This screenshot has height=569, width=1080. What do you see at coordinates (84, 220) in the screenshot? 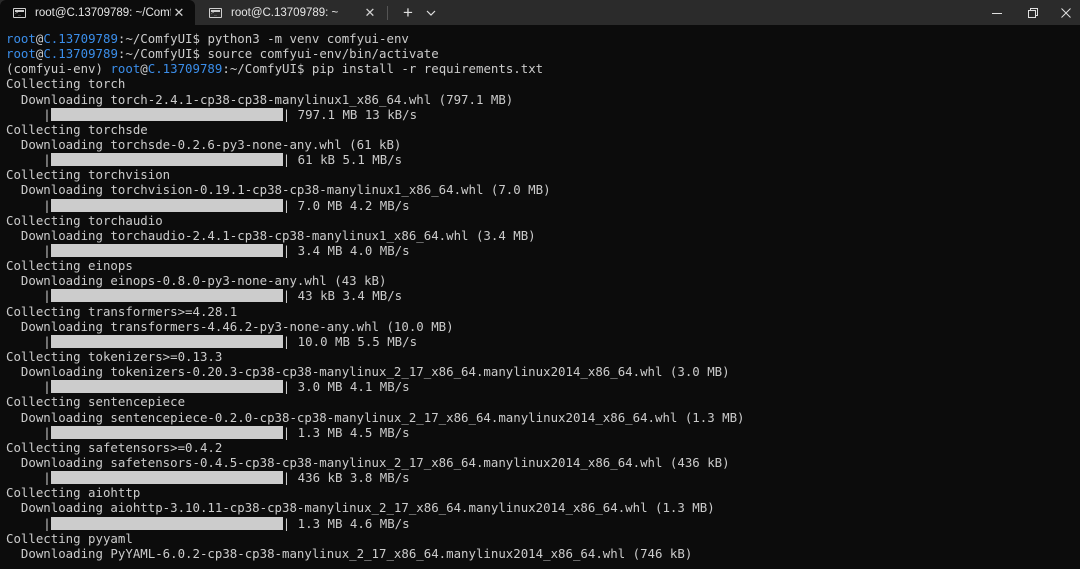
I see `collecting-line: Collecting torchaudio` at bounding box center [84, 220].